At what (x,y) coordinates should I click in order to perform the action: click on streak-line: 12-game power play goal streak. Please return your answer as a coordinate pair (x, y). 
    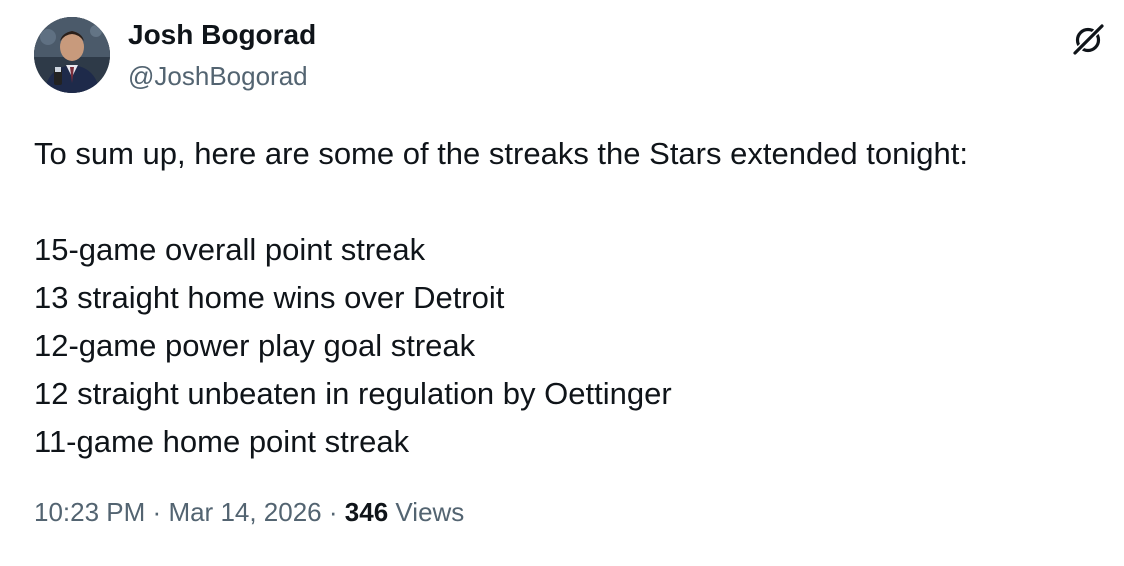
    Looking at the image, I should click on (255, 345).